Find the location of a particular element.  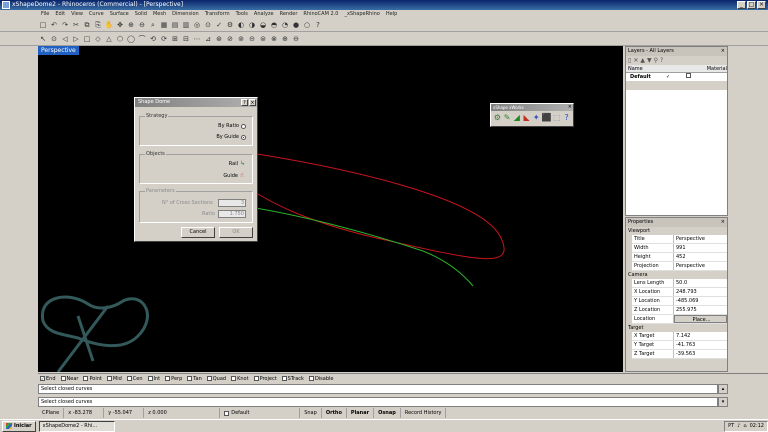

row2-tool-19-icon: ⊚ is located at coordinates (241, 39).